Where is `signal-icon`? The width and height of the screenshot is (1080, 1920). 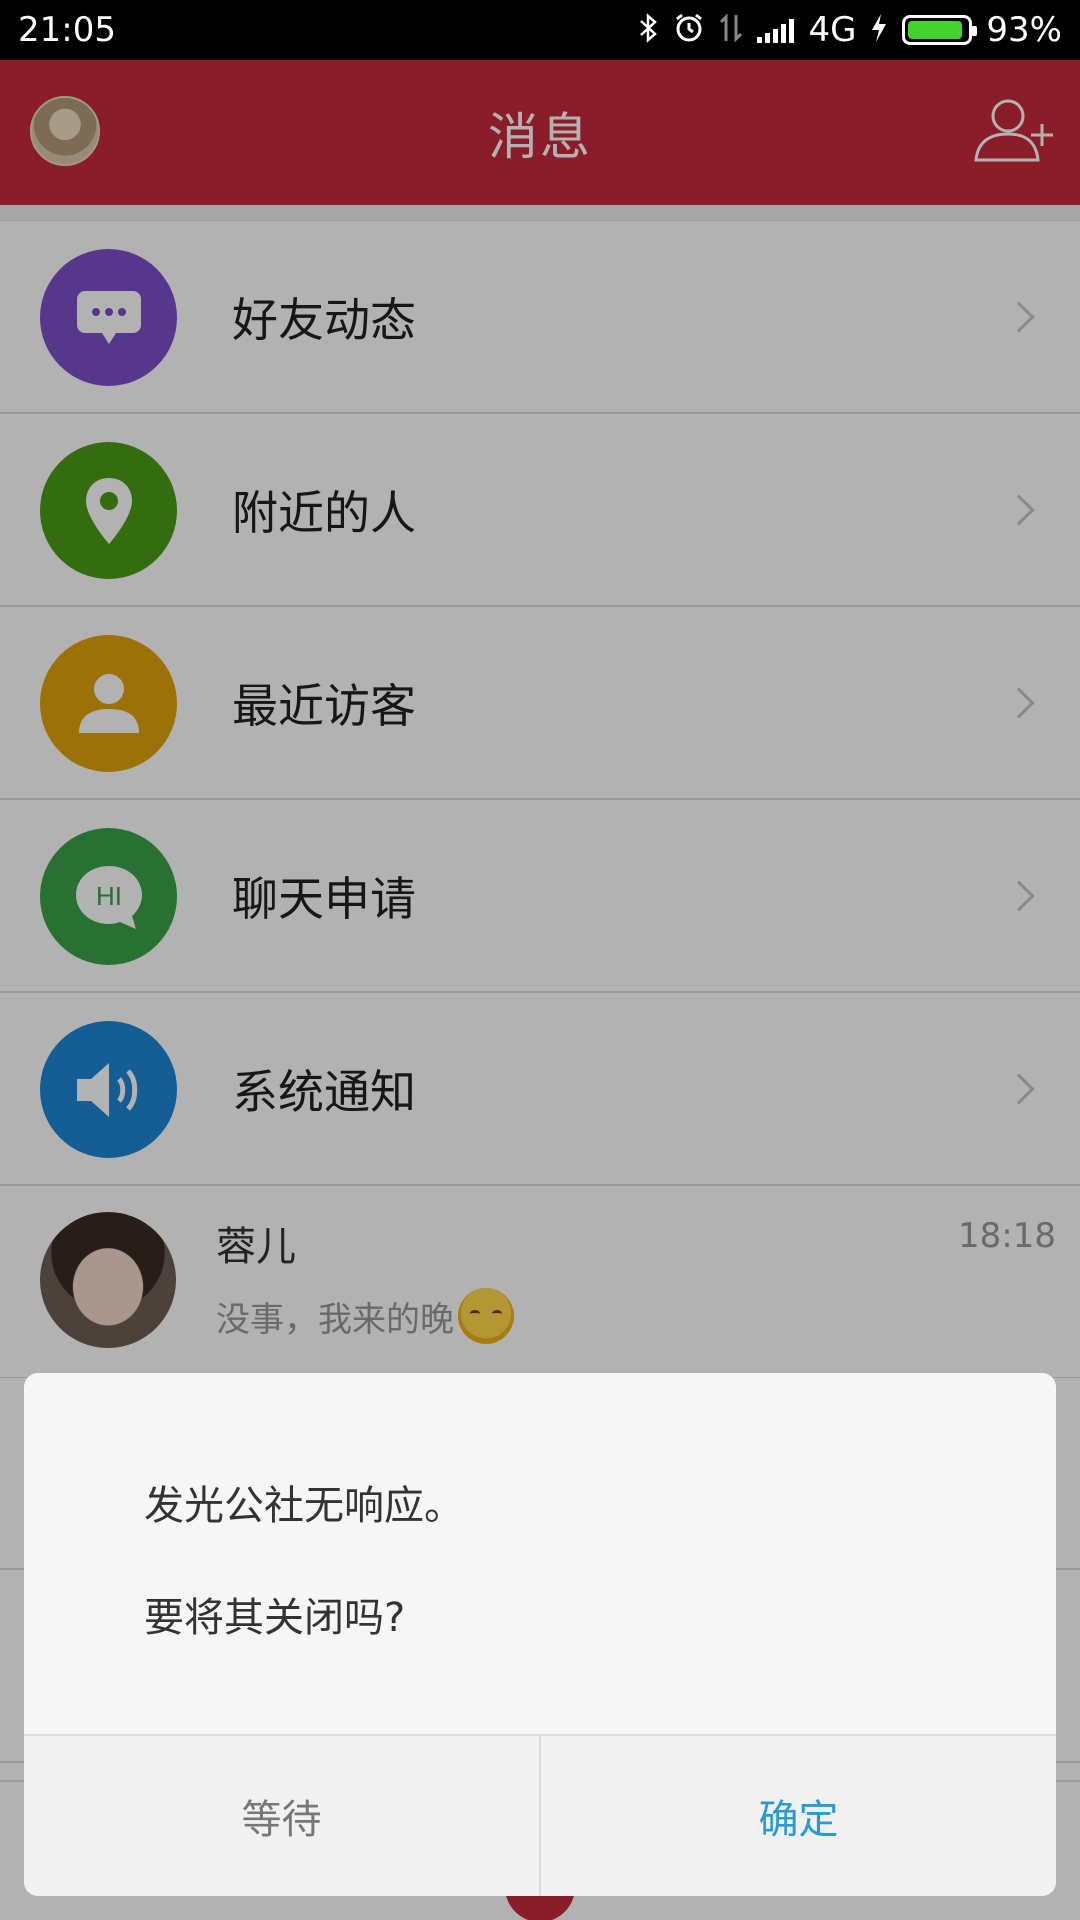
signal-icon is located at coordinates (776, 30).